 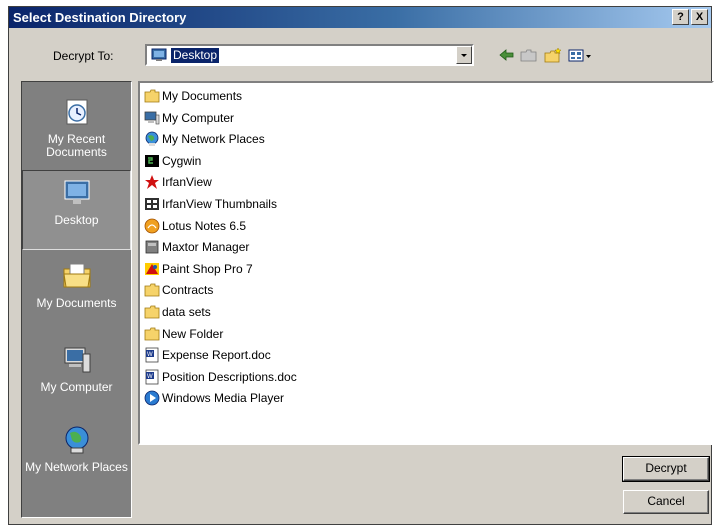 I want to click on file-row: data sets, so click(x=177, y=313).